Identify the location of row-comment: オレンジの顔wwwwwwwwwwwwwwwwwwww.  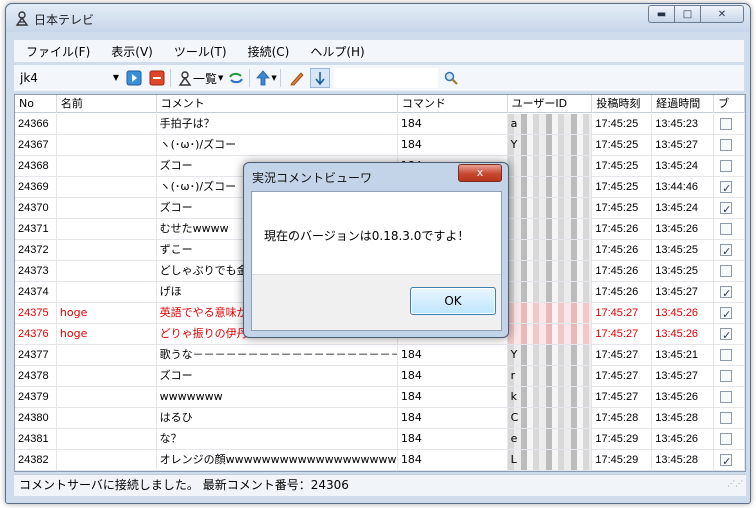
(277, 460).